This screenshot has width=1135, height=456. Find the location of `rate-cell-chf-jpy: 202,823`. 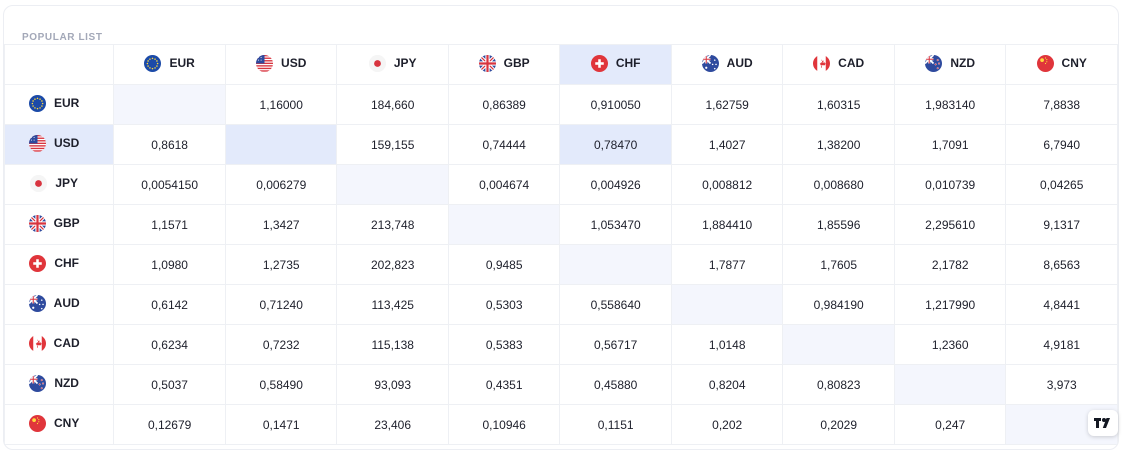

rate-cell-chf-jpy: 202,823 is located at coordinates (392, 264).